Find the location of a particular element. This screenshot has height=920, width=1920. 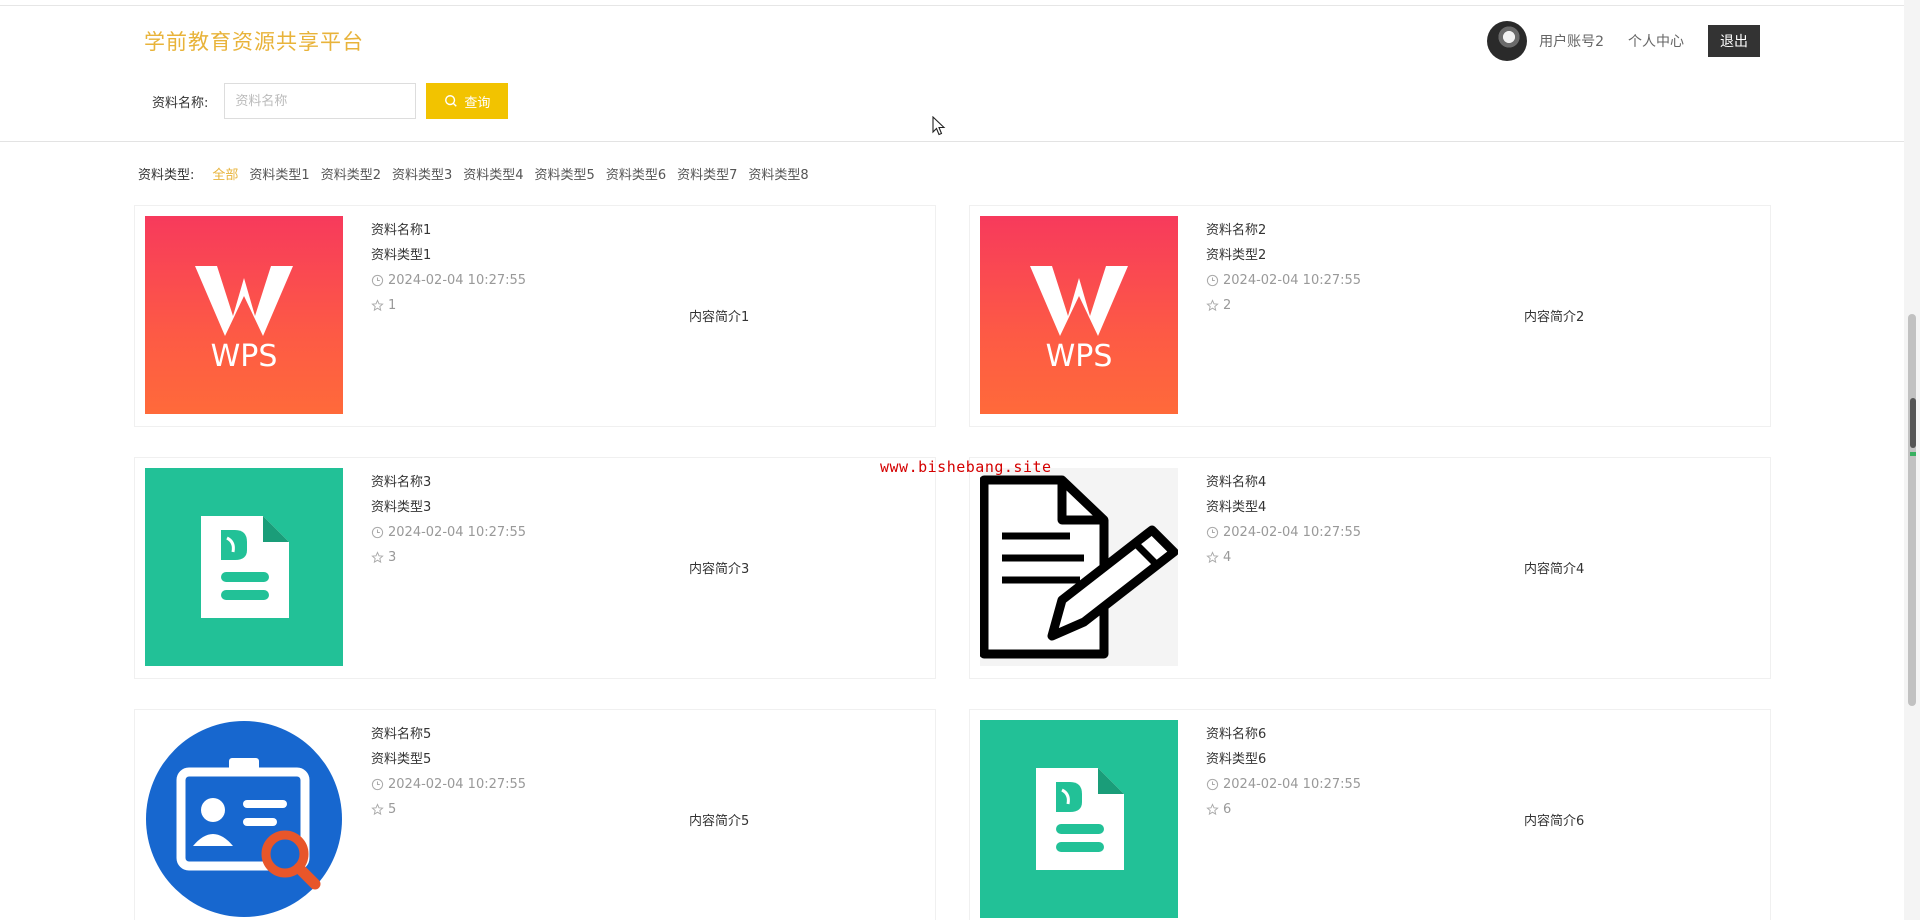

resource-card: 资料名称5 资料类型5 2024-02-04 10:27:55 5 内容简介5 is located at coordinates (535, 814).